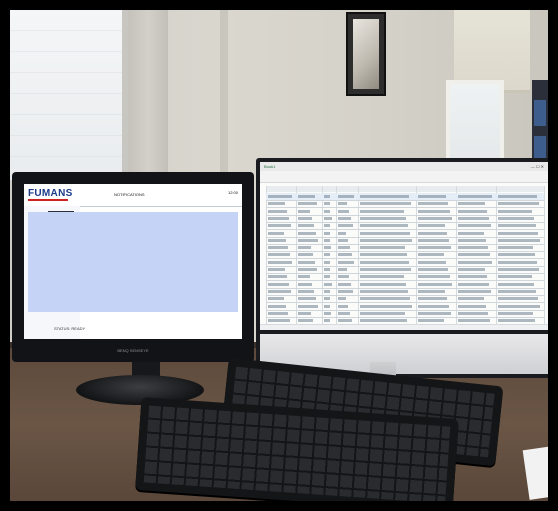 The height and width of the screenshot is (511, 558). Describe the element at coordinates (133, 350) in the screenshot. I see `monitor-brand: BENQ SENSEYE` at that location.